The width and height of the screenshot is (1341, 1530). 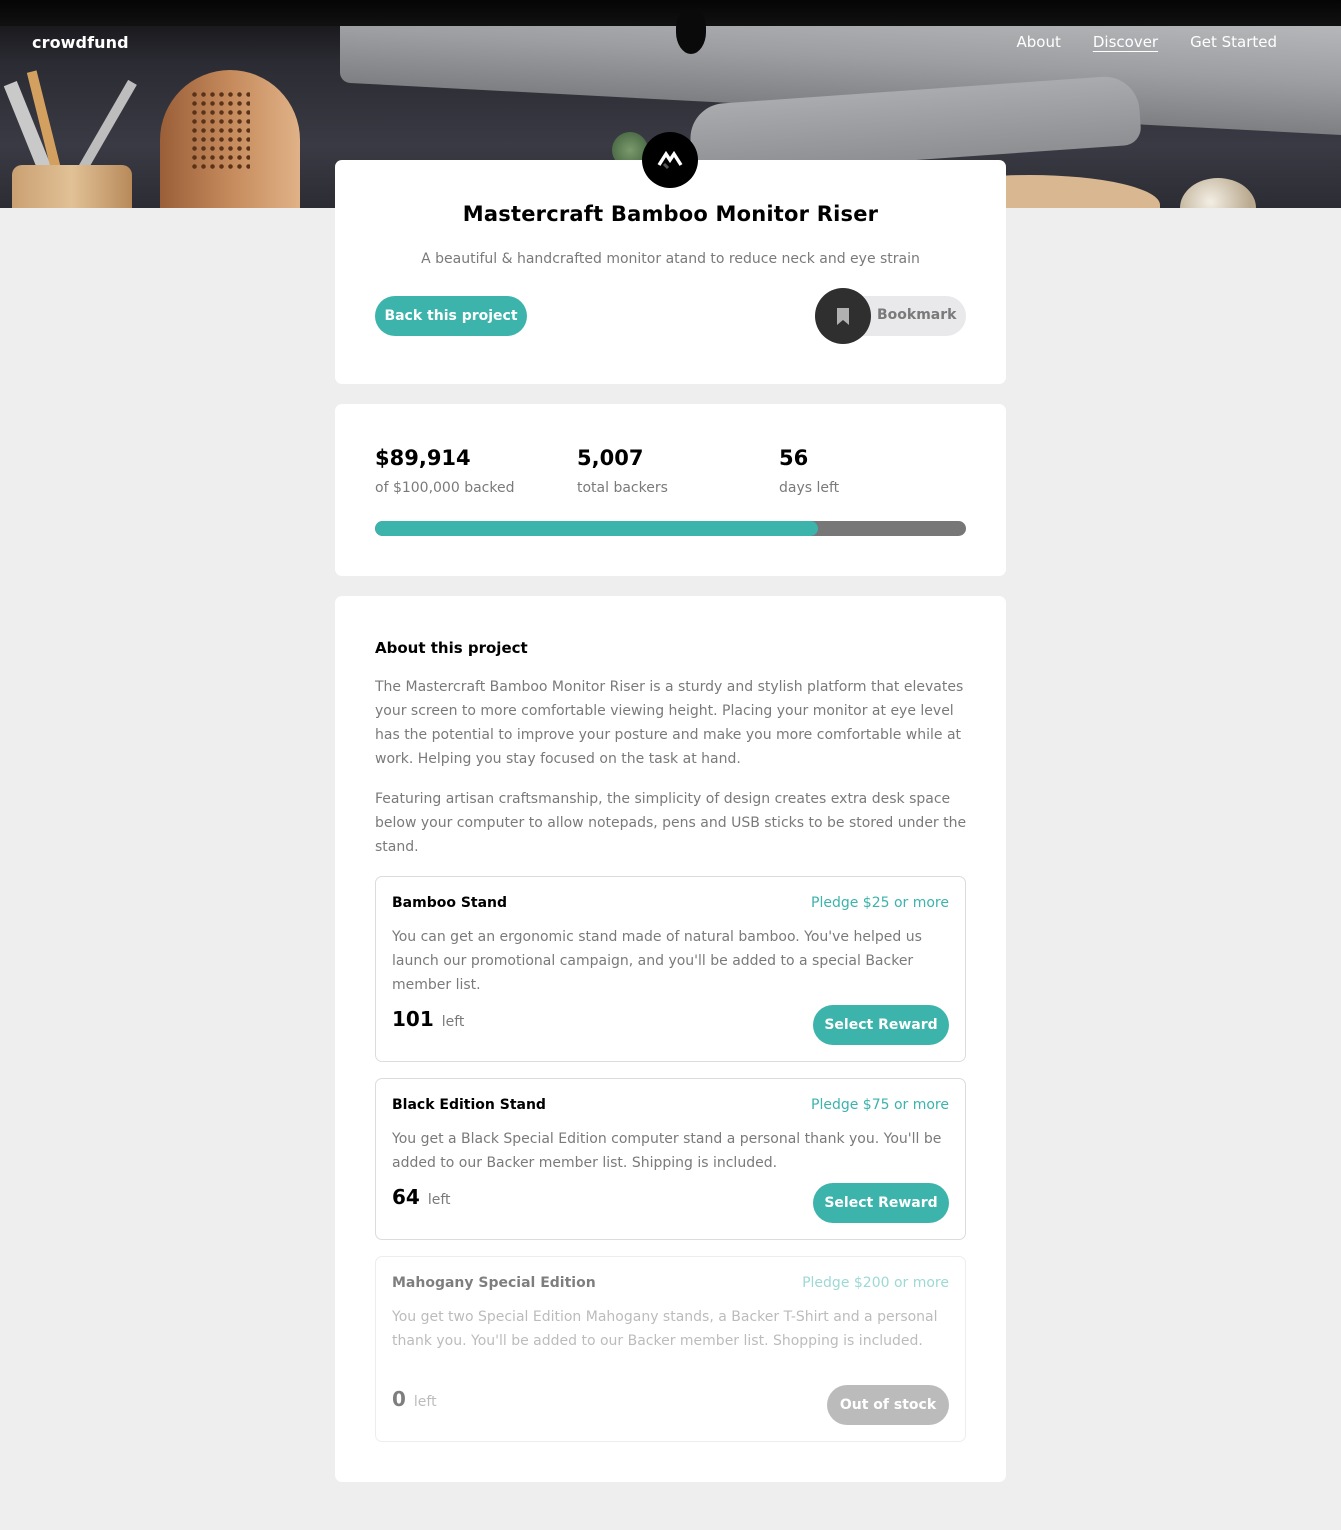 I want to click on nav-link-discover: Discover, so click(x=1125, y=42).